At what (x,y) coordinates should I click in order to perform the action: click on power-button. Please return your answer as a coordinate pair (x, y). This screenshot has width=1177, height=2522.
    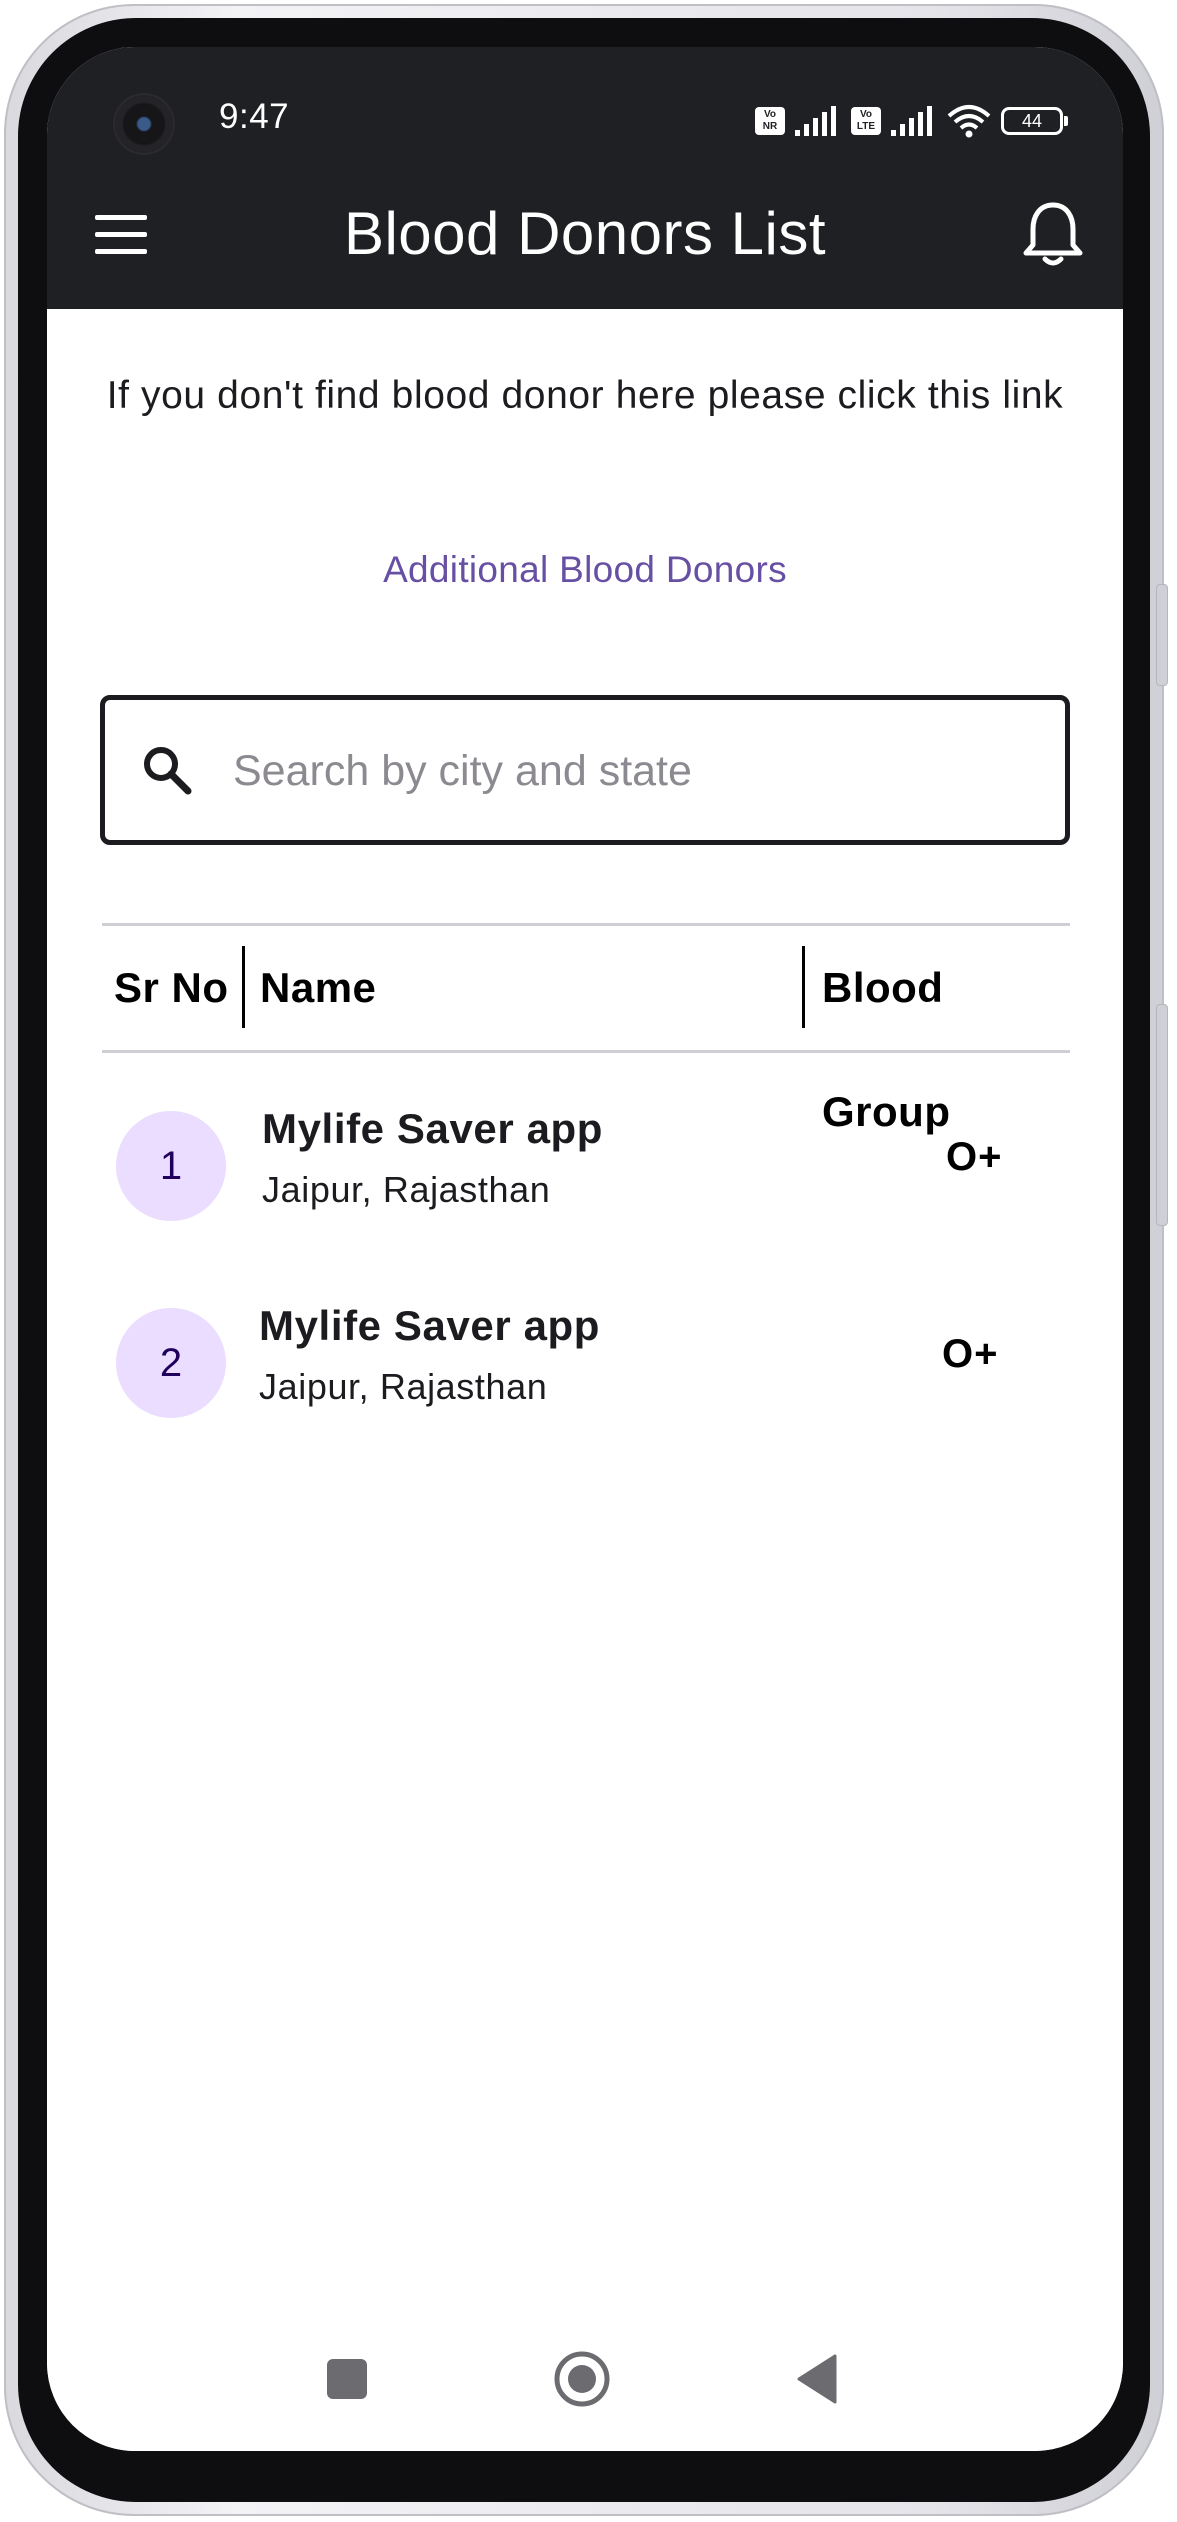
    Looking at the image, I should click on (1162, 1115).